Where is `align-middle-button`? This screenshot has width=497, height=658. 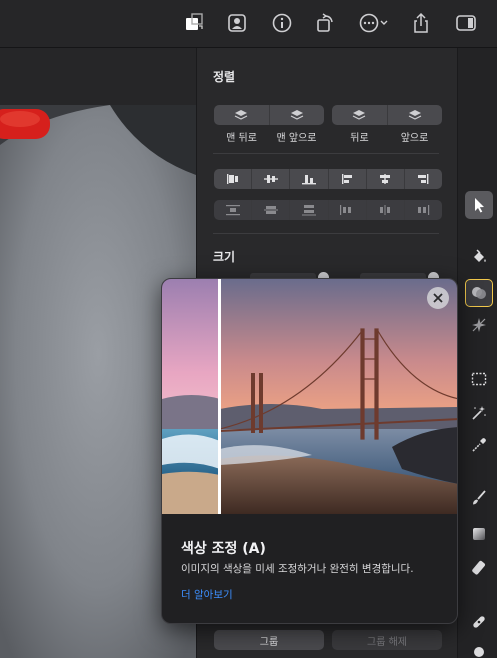 align-middle-button is located at coordinates (386, 179).